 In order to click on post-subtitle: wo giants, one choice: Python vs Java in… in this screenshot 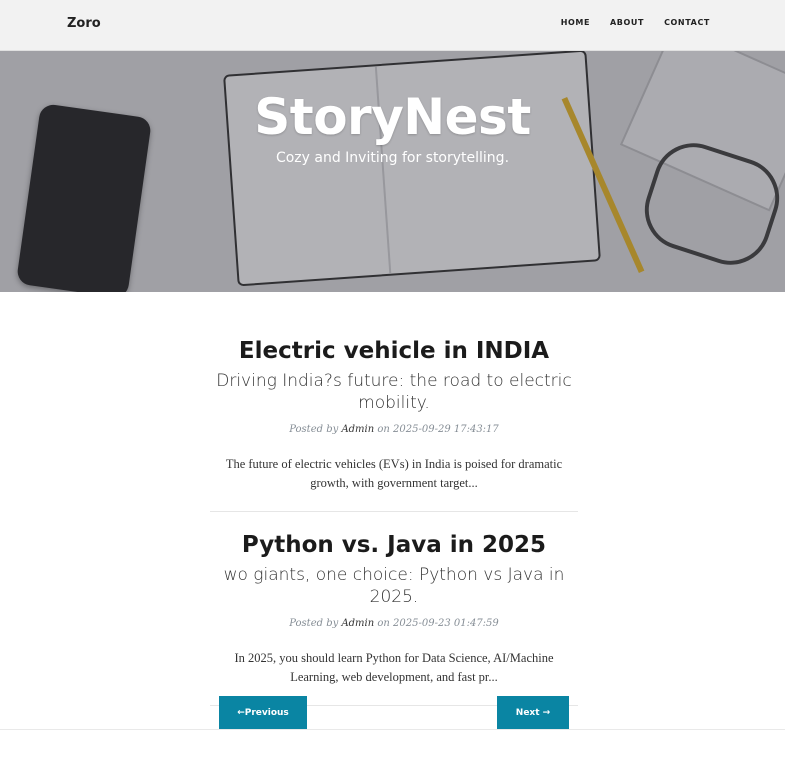, I will do `click(394, 586)`.